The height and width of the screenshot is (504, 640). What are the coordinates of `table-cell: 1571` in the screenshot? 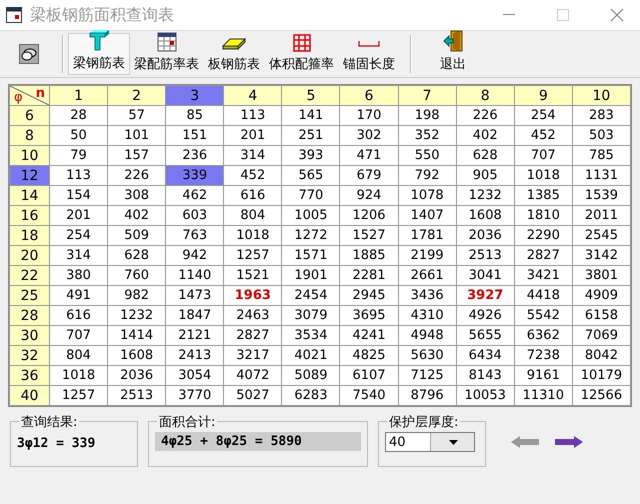 It's located at (311, 256).